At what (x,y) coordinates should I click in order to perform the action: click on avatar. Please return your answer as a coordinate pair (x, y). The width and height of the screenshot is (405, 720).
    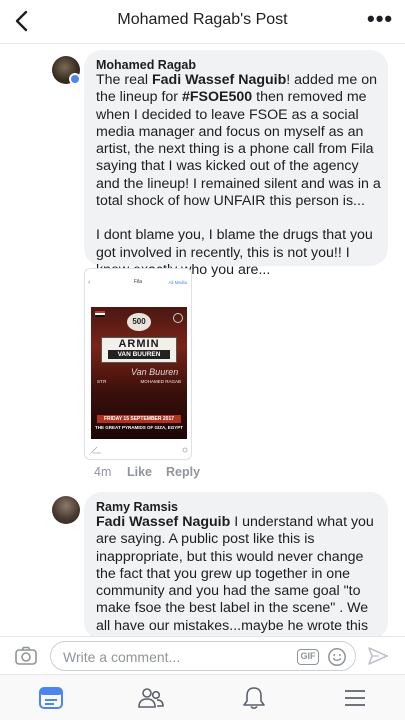
    Looking at the image, I should click on (66, 510).